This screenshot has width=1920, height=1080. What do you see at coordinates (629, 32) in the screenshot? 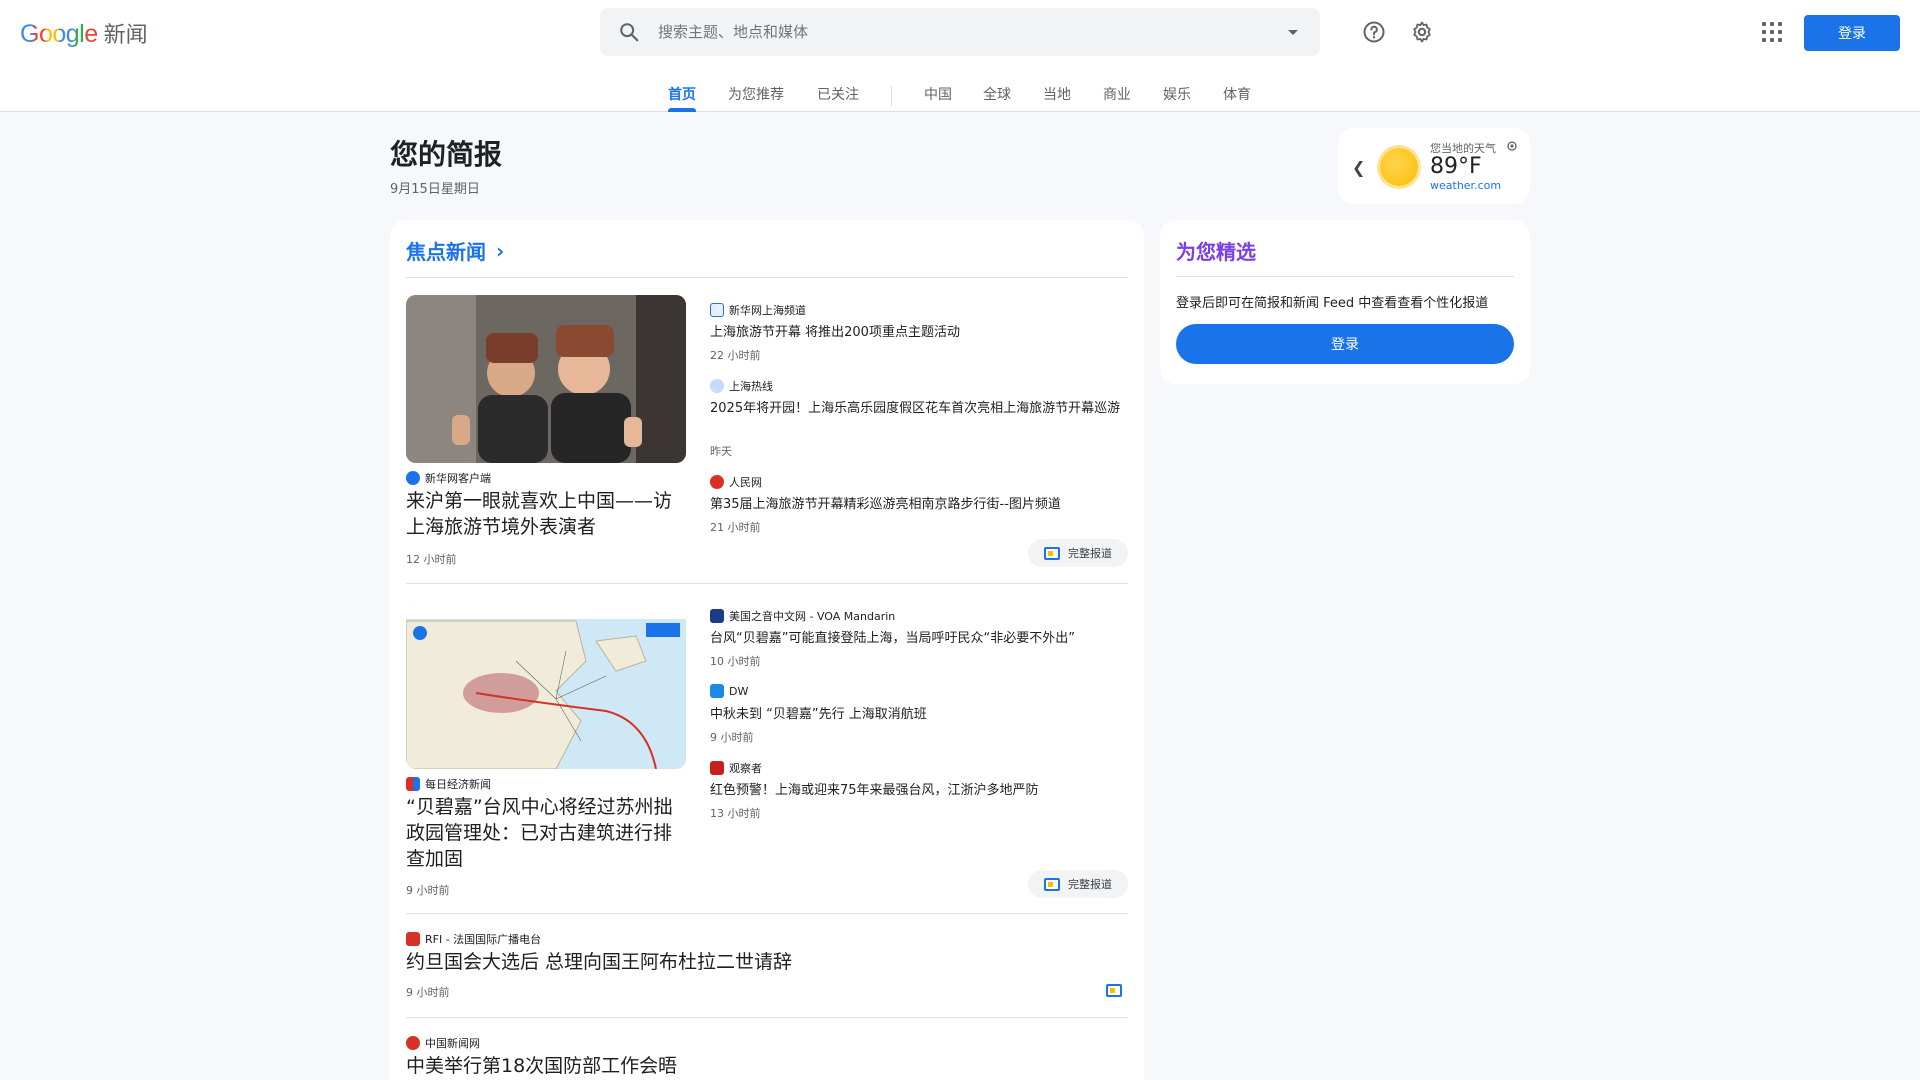
I see `search-icon` at bounding box center [629, 32].